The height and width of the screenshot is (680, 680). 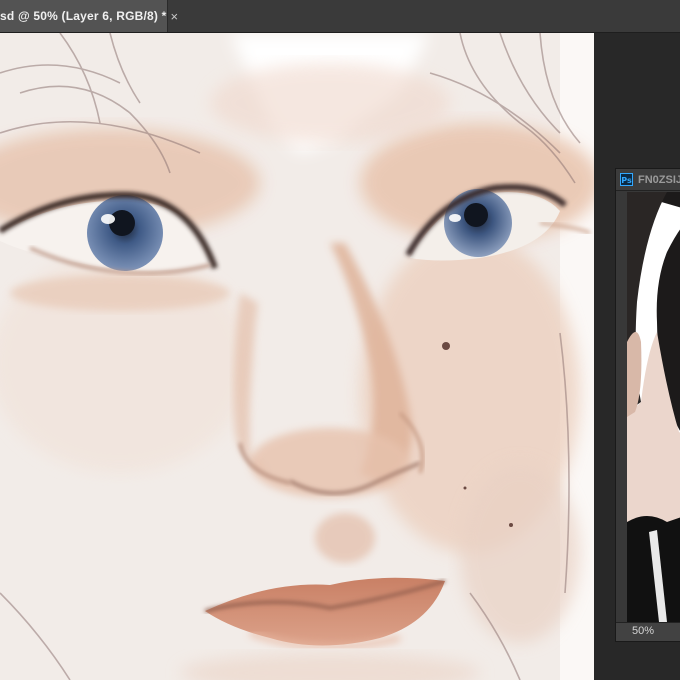 I want to click on photoshop-icon: Ps, so click(x=626, y=179).